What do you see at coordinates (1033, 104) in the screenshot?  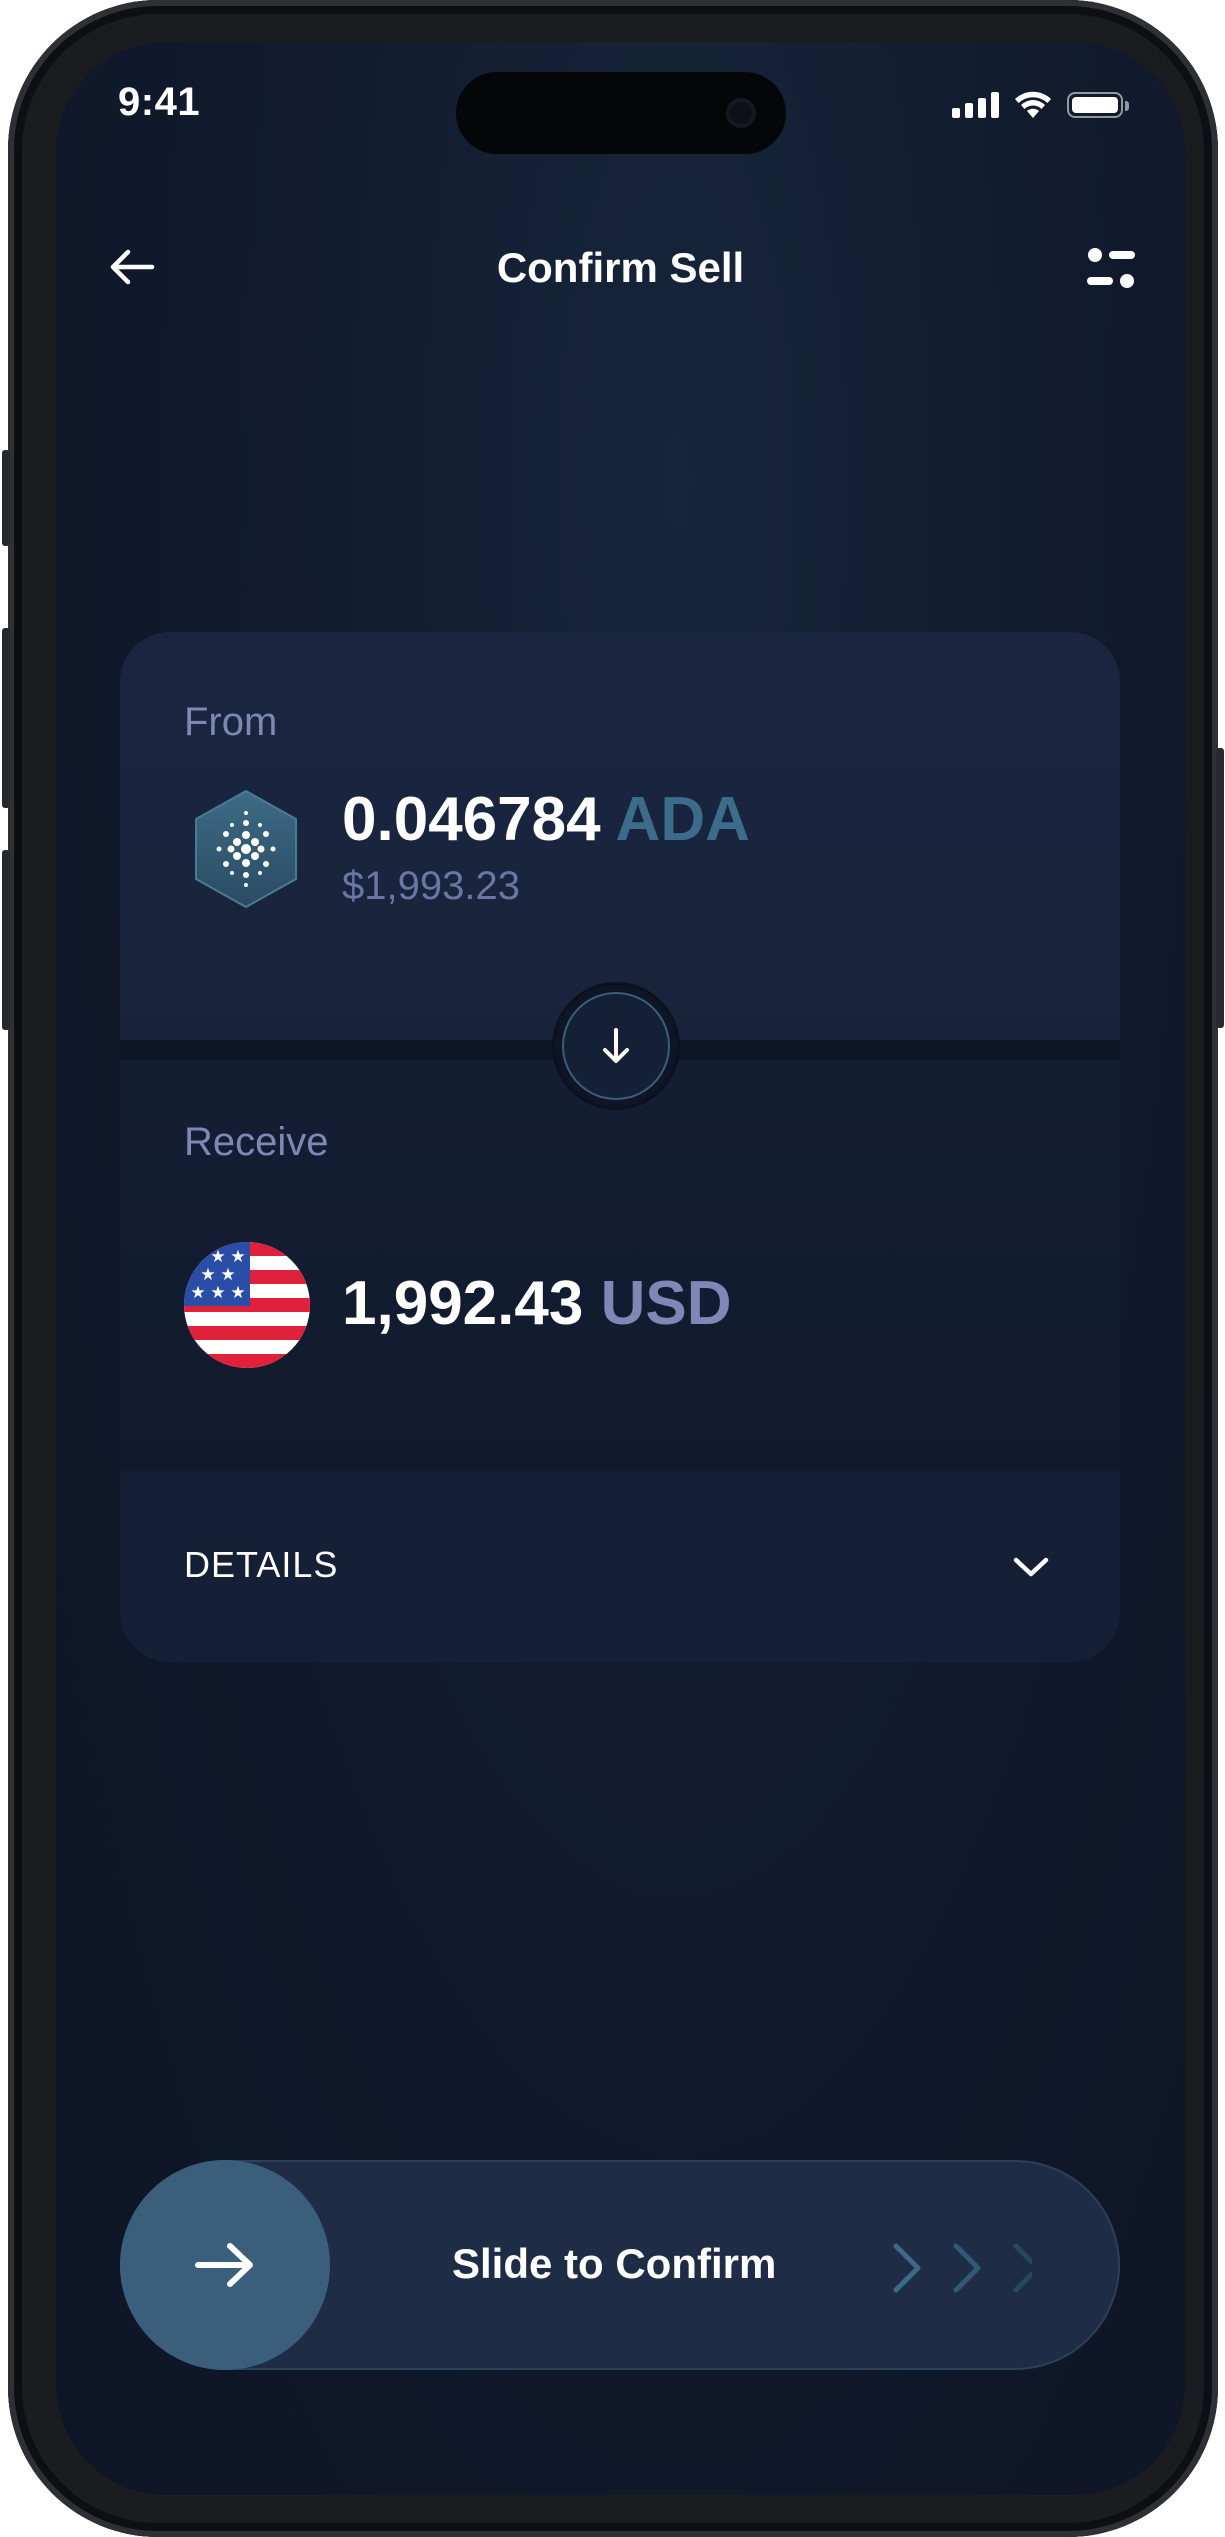 I see `wifi-icon` at bounding box center [1033, 104].